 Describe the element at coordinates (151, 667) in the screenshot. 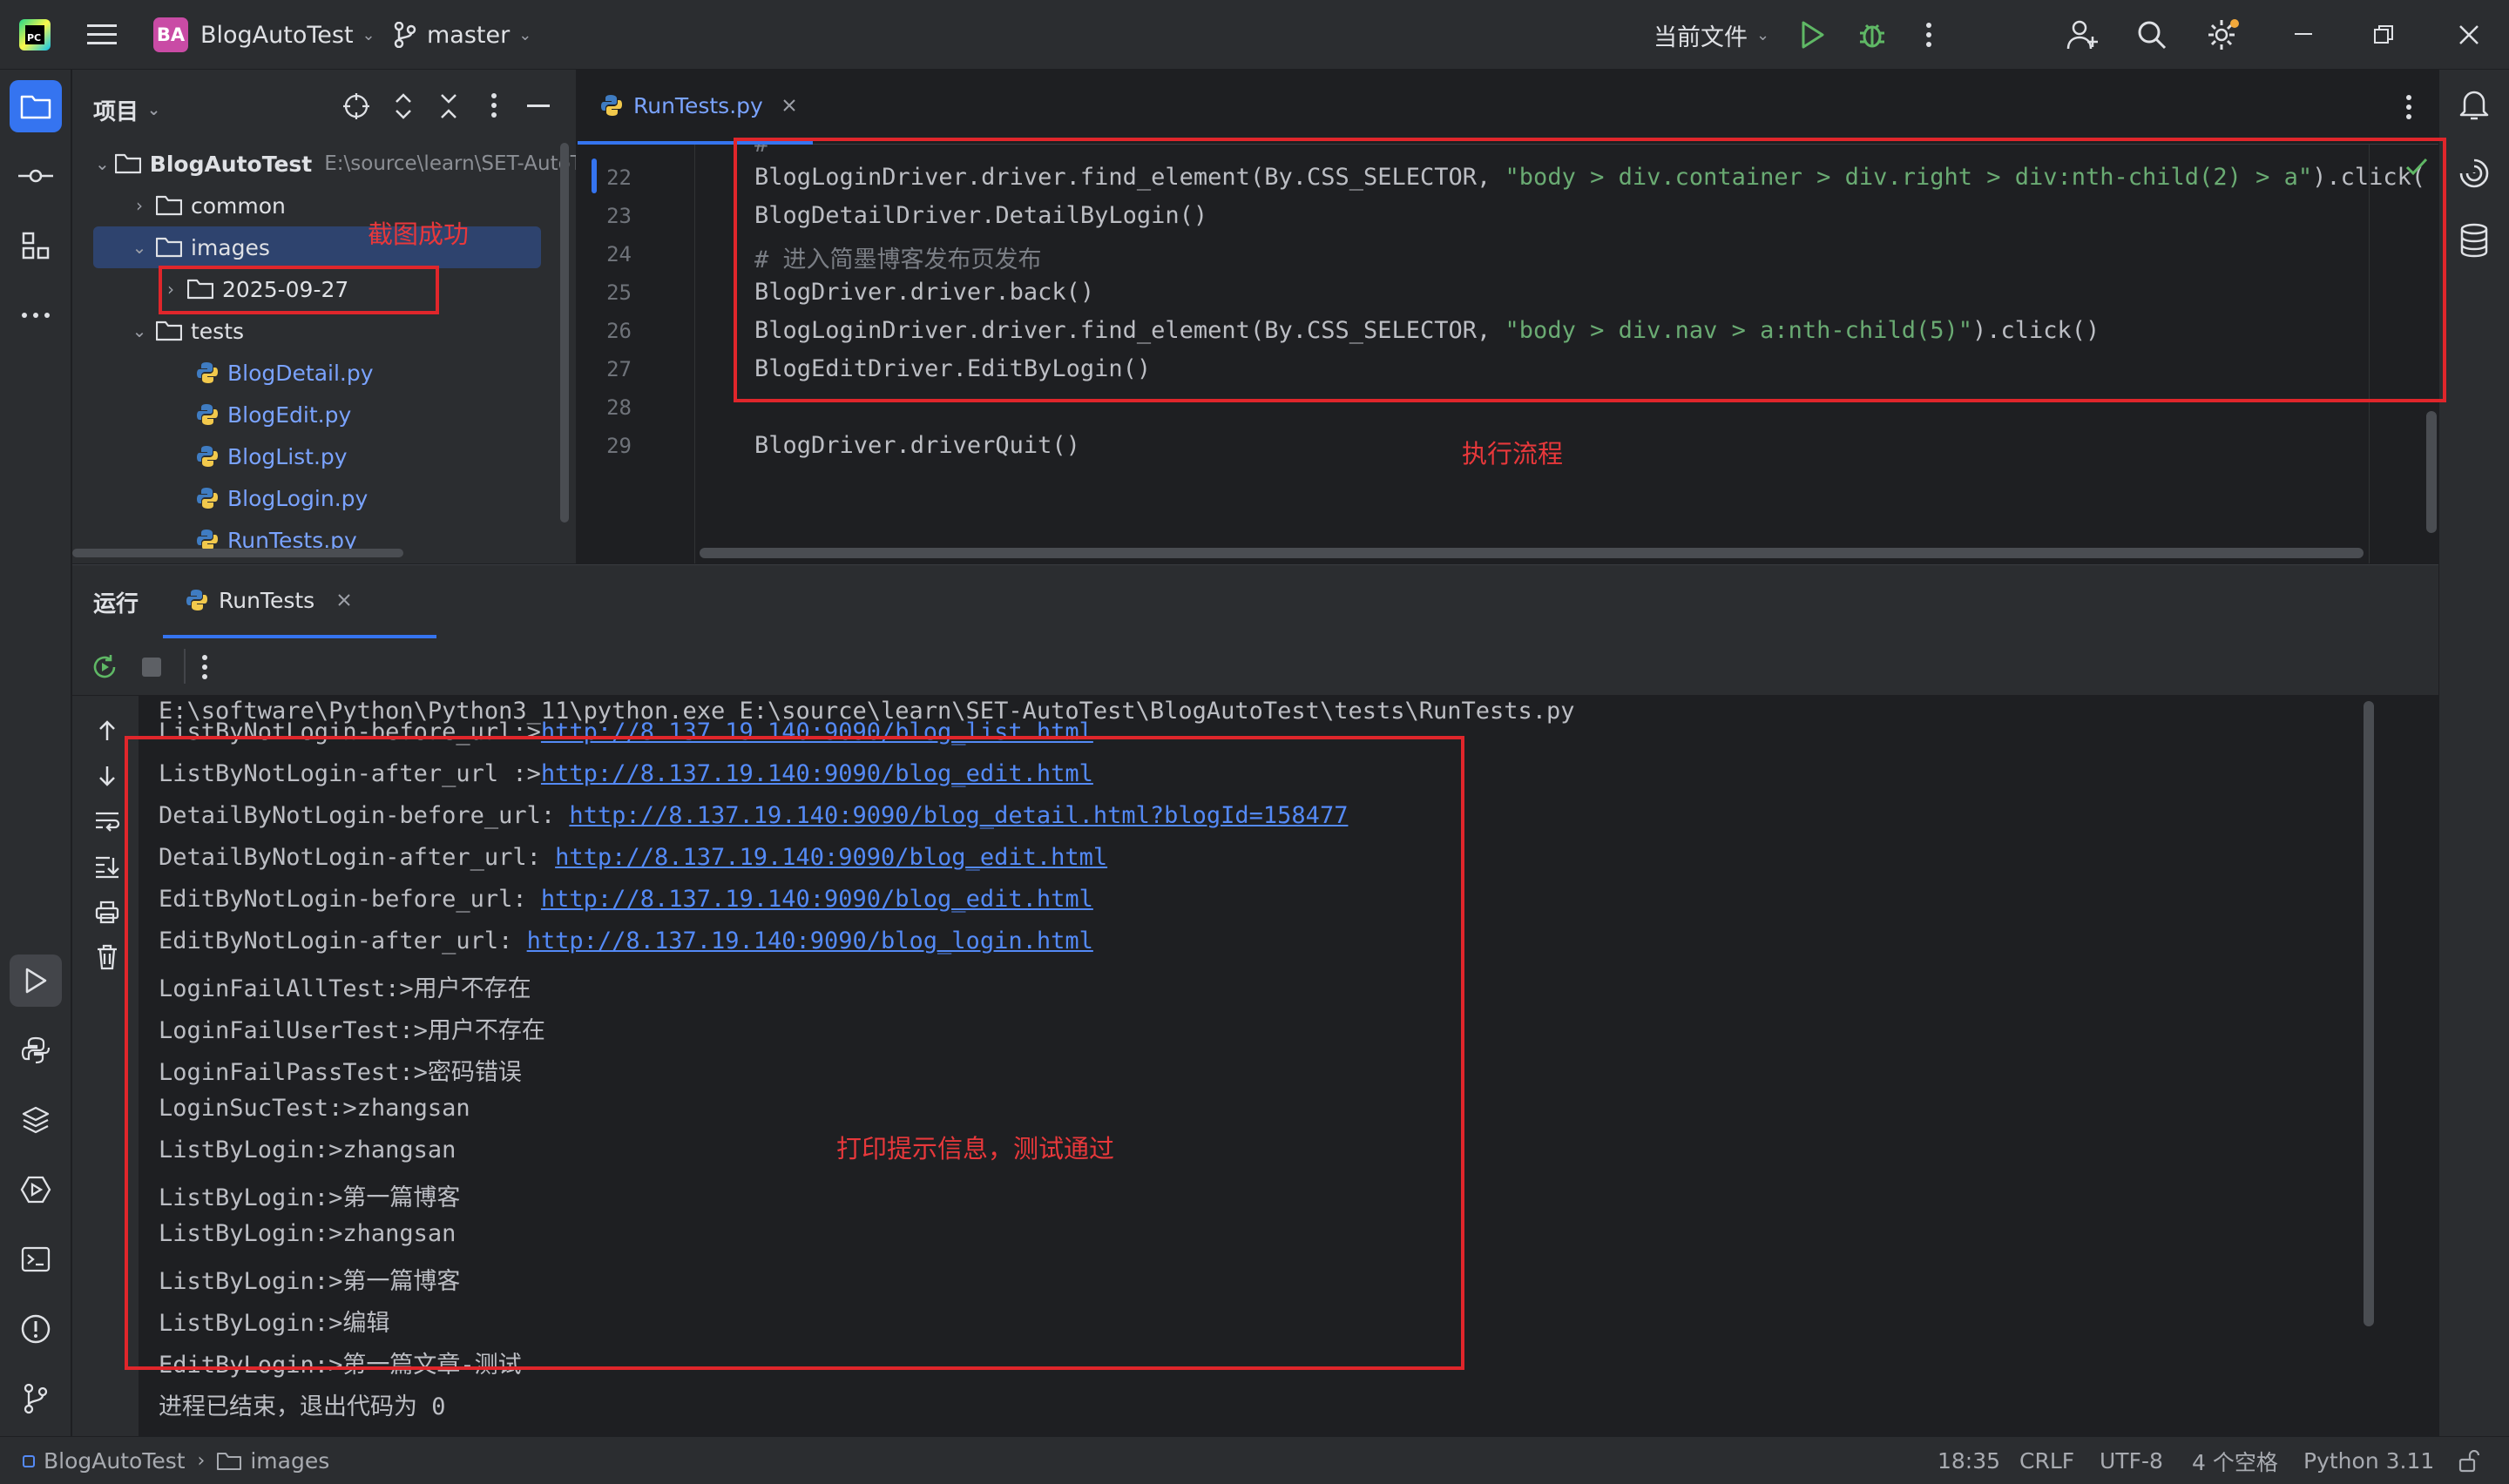

I see `stop-icon` at that location.